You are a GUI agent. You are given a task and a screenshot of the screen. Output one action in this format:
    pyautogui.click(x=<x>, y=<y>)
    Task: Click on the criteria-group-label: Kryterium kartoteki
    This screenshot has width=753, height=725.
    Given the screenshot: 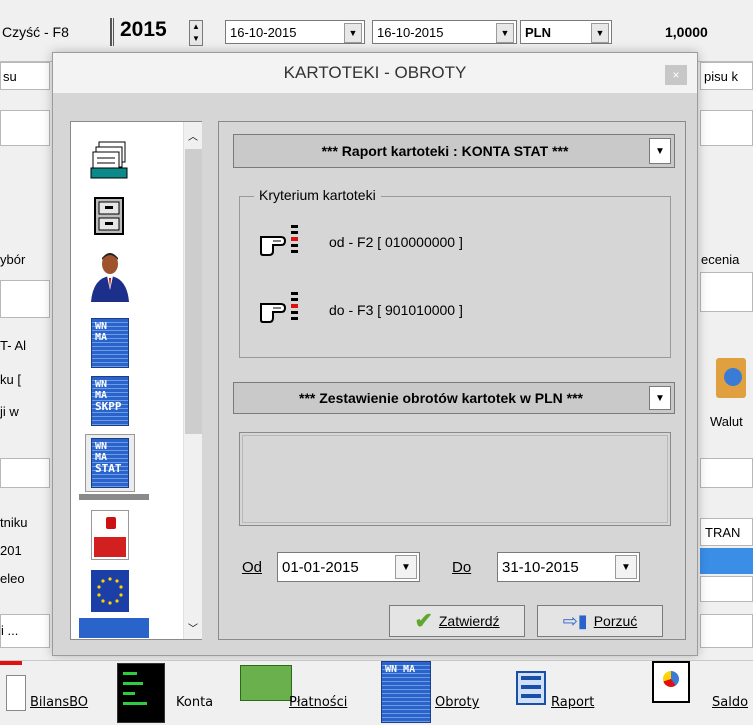 What is the action you would take?
    pyautogui.click(x=317, y=195)
    